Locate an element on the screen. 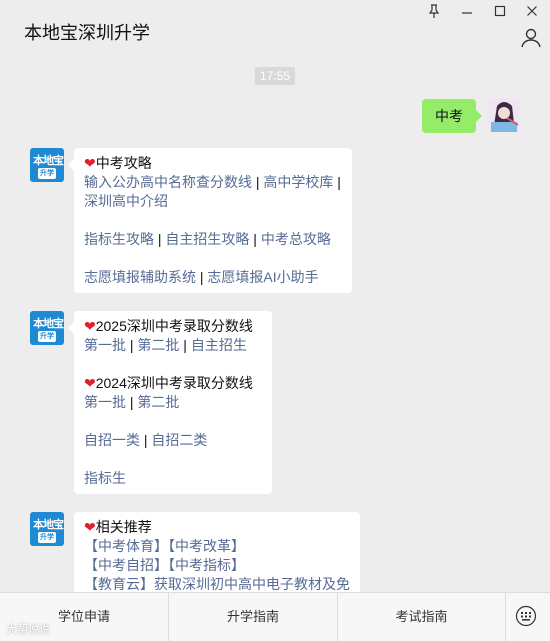 This screenshot has width=550, height=641. keyboard-icon is located at coordinates (526, 616).